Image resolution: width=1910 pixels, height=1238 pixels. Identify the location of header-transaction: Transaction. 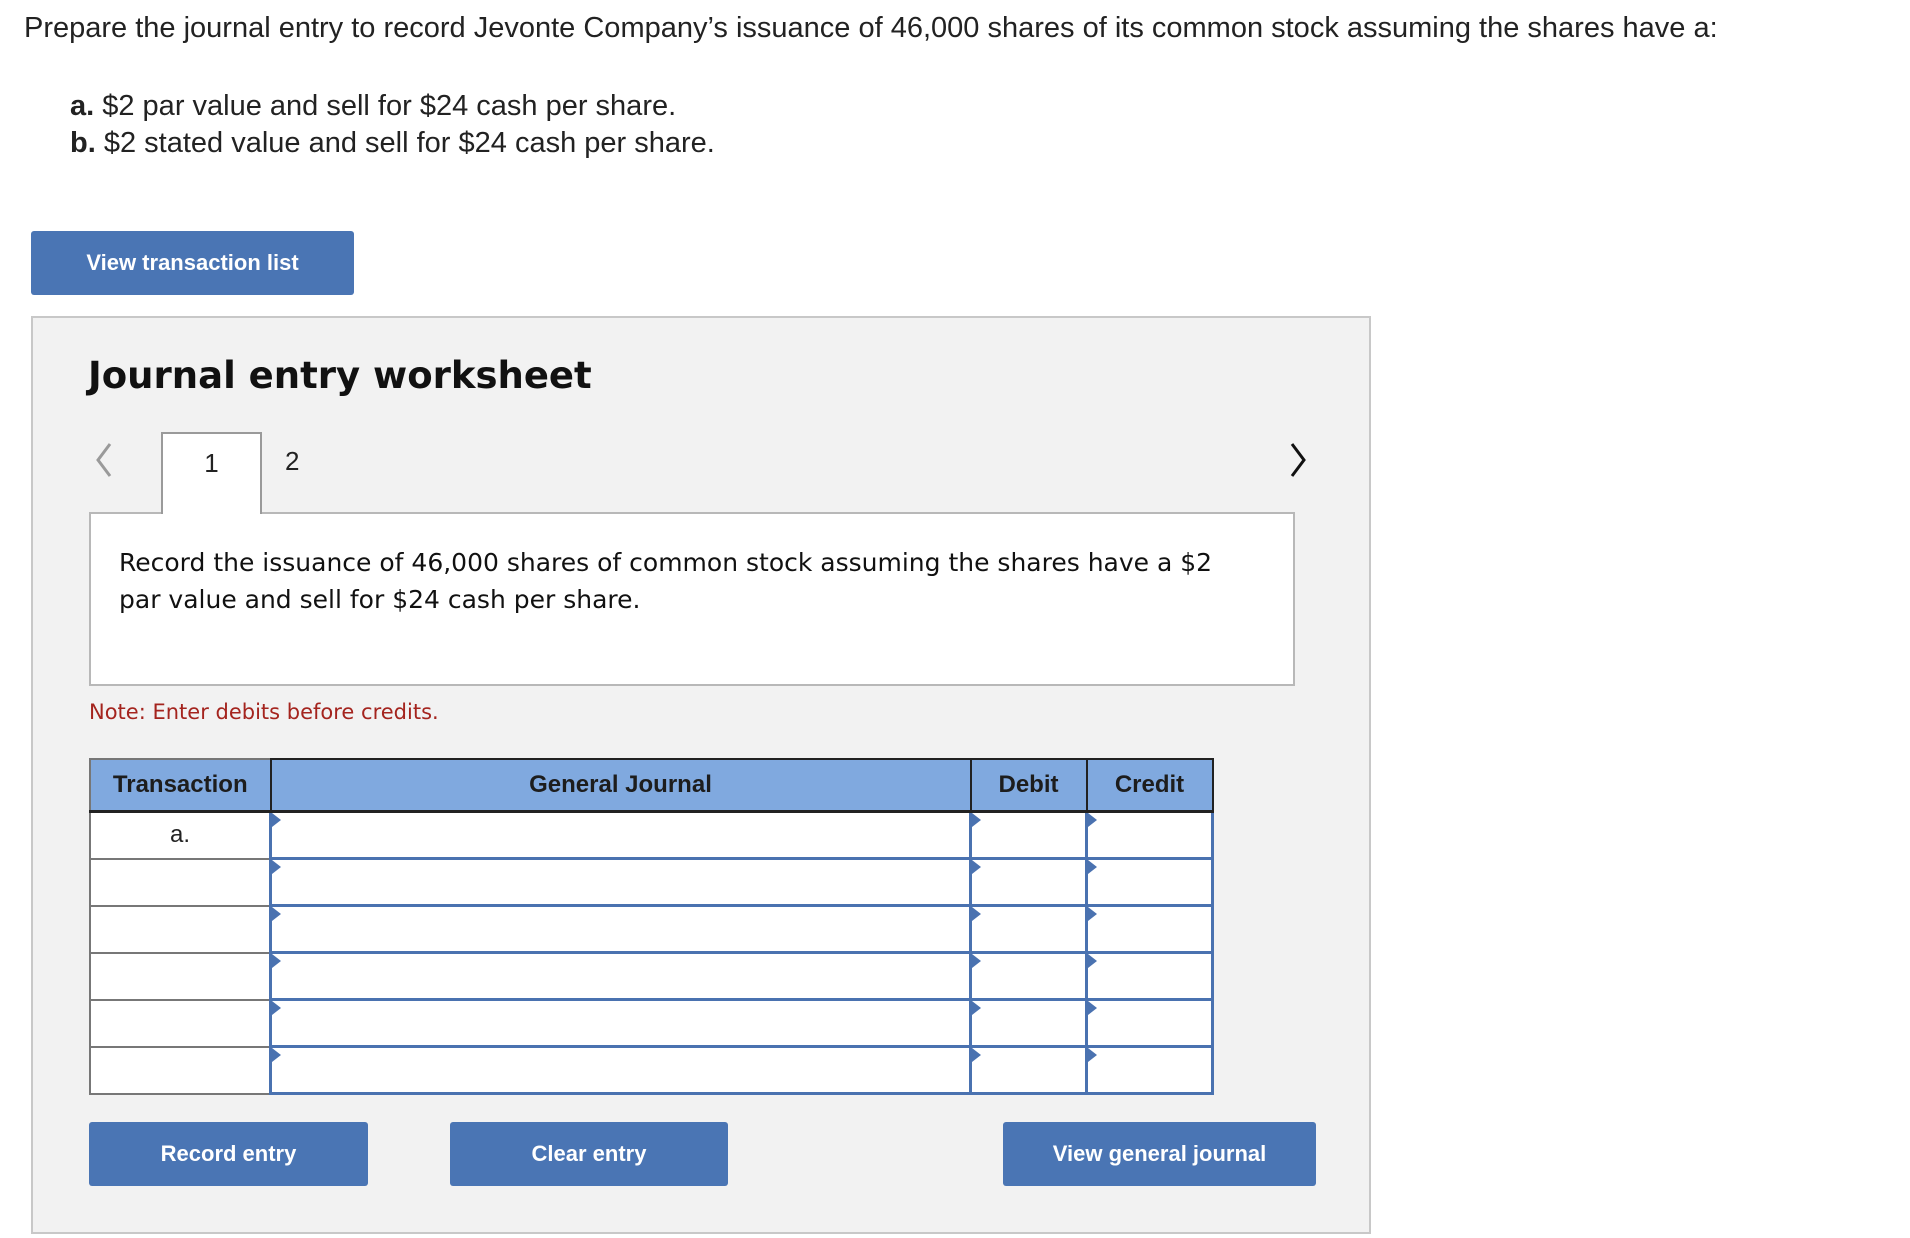
(180, 785).